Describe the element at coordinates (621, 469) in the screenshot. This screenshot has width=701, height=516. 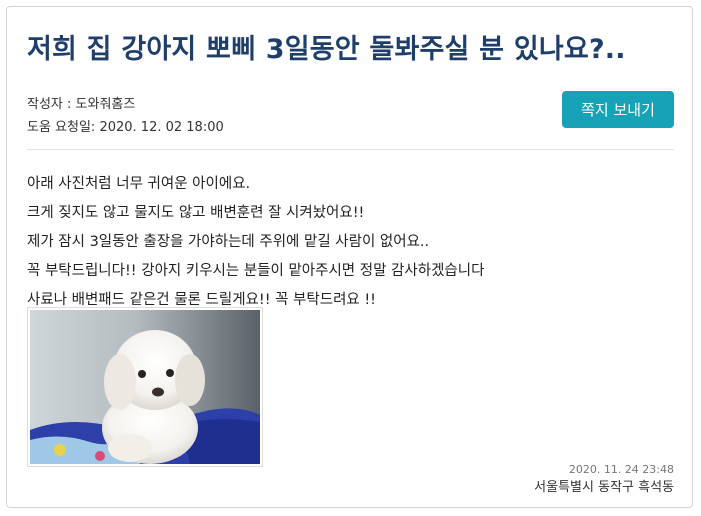
I see `posted-date: 2020. 11. 24 23:48` at that location.